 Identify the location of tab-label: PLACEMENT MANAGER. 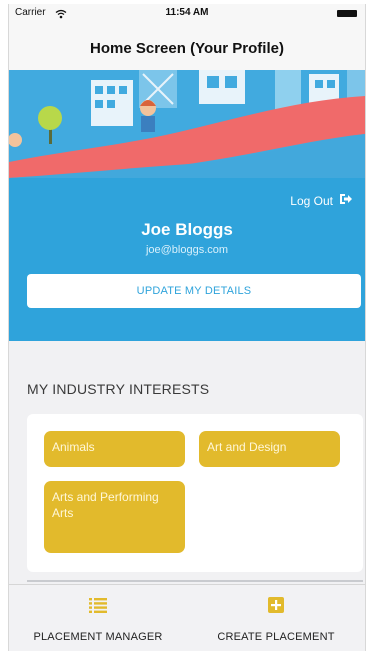
(98, 637).